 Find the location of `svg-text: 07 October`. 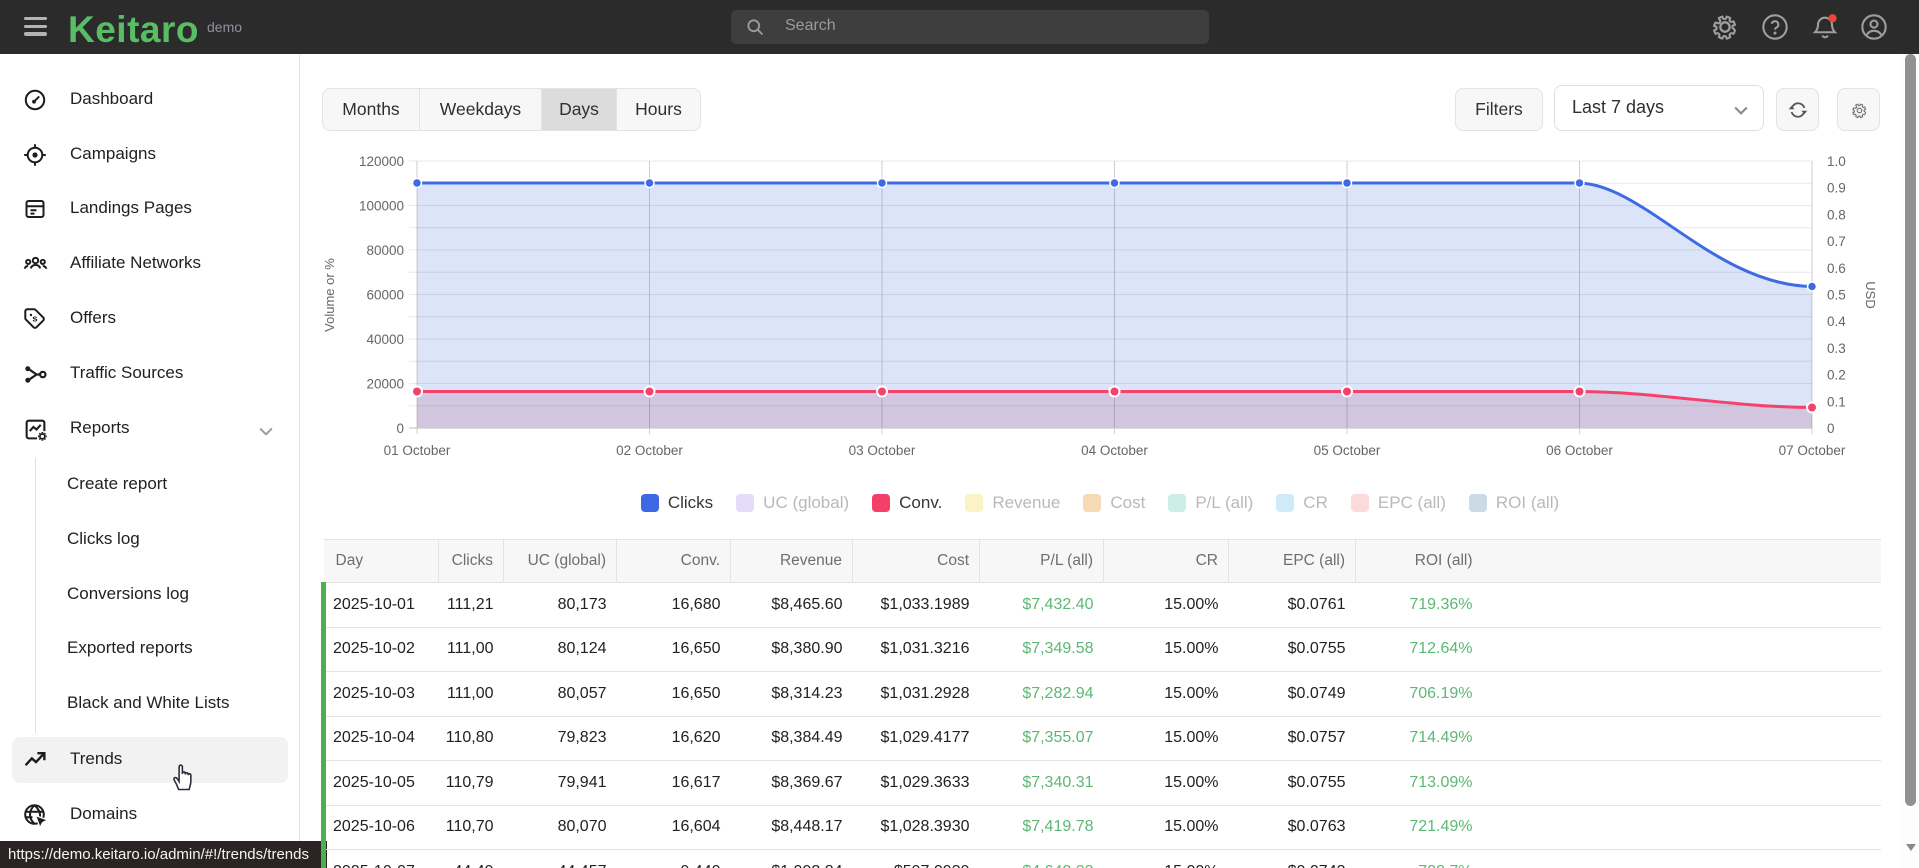

svg-text: 07 October is located at coordinates (1812, 450).